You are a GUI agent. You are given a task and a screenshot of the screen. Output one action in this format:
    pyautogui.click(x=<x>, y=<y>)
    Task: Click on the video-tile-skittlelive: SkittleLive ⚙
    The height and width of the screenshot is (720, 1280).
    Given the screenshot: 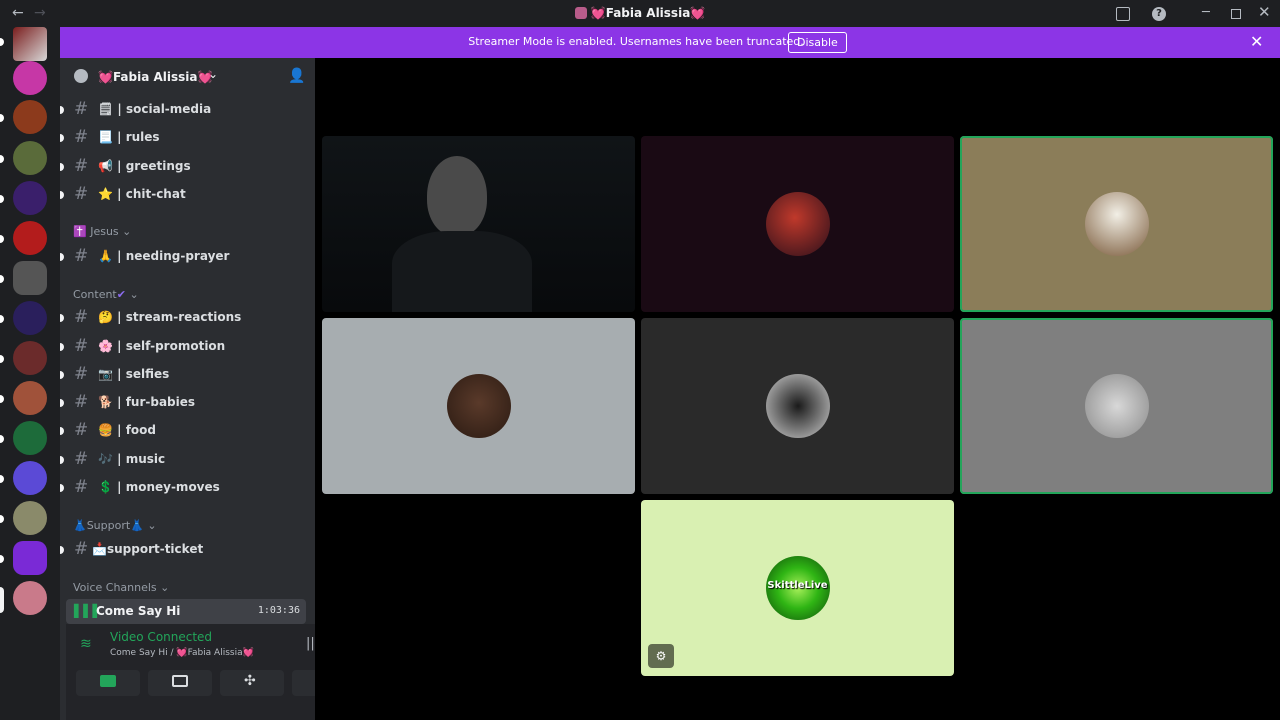 What is the action you would take?
    pyautogui.click(x=797, y=588)
    